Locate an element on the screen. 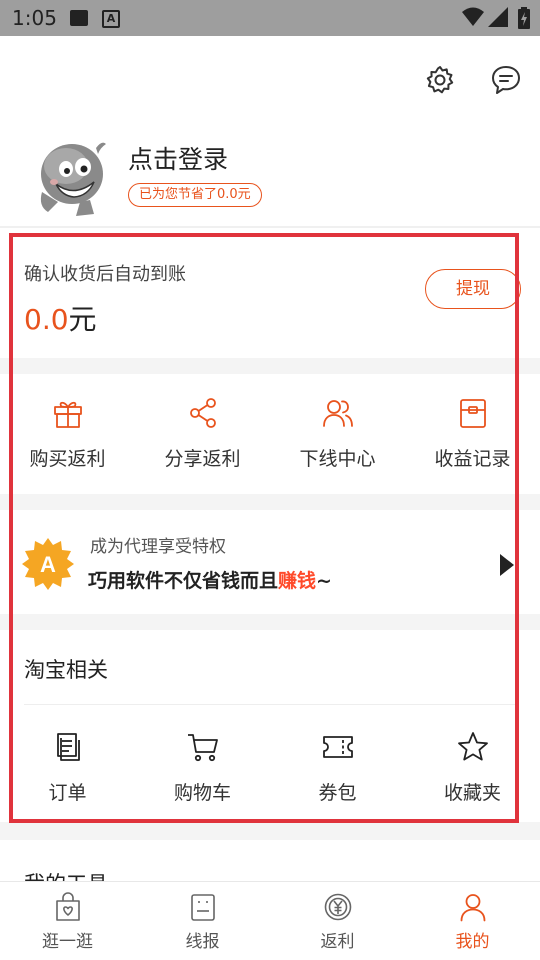 This screenshot has height=960, width=540. tab-rebate: 返利 is located at coordinates (337, 921).